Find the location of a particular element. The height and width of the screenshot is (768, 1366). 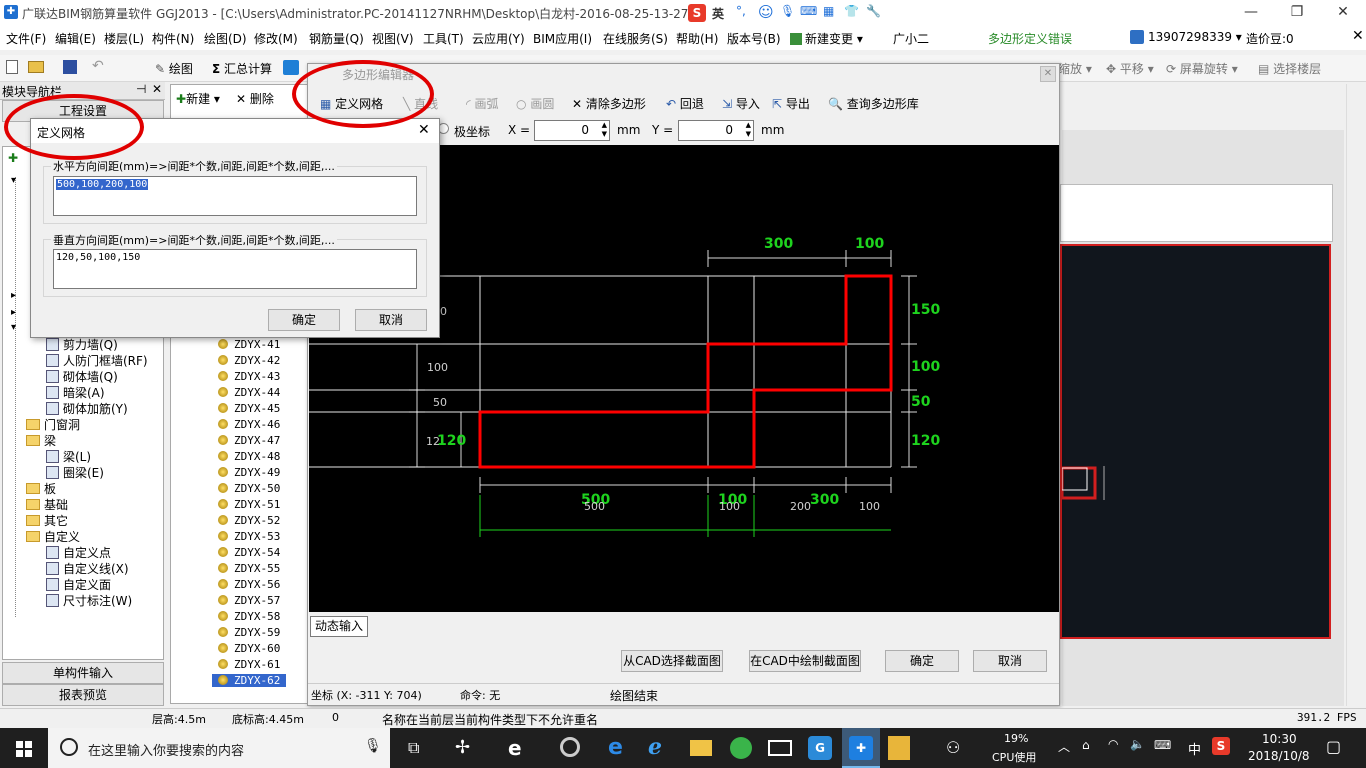

grid-ok-button: 确定 is located at coordinates (304, 320).